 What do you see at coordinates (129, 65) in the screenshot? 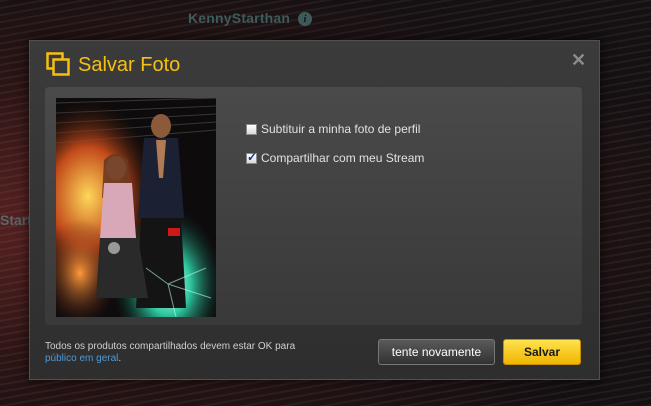
I see `dialog-title: Salvar Foto` at bounding box center [129, 65].